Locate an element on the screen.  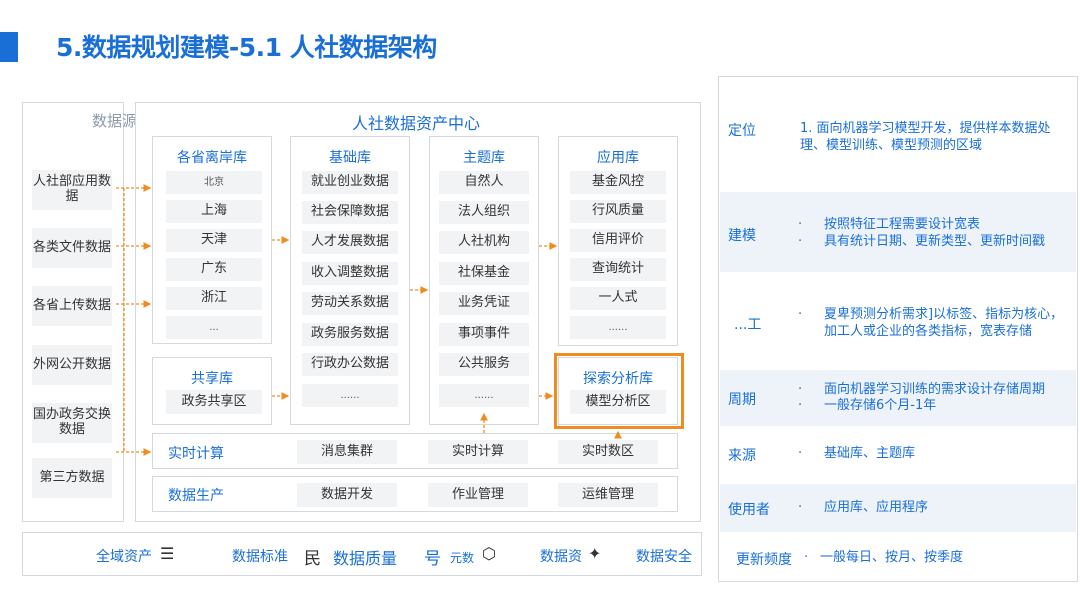
cube-icon: ⬡ is located at coordinates (489, 553).